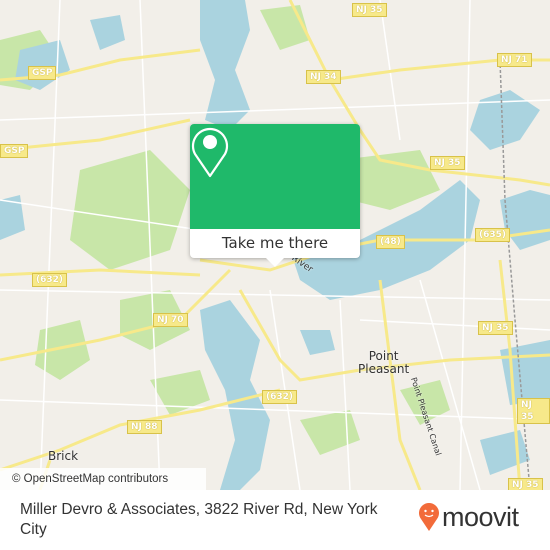 The height and width of the screenshot is (550, 550). Describe the element at coordinates (480, 517) in the screenshot. I see `moovit-logo-text: moovit` at that location.